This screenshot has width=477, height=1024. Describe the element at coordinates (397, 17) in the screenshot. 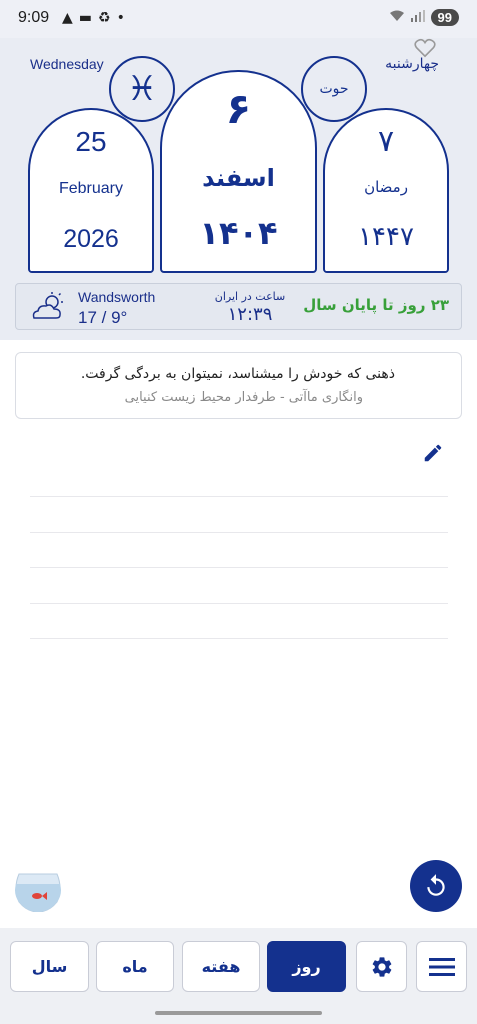

I see `wifi-icon` at that location.